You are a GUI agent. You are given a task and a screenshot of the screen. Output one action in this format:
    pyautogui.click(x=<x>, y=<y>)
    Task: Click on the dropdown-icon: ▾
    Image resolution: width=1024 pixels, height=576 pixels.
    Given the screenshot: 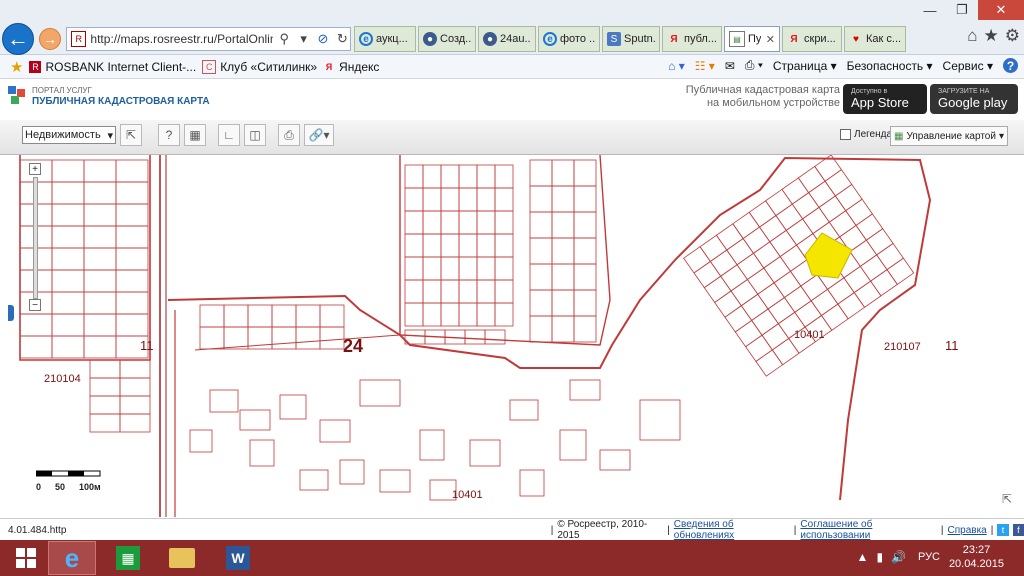 What is the action you would take?
    pyautogui.click(x=303, y=39)
    